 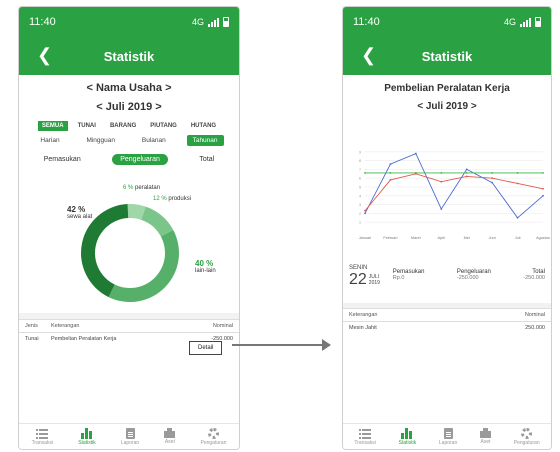 What do you see at coordinates (543, 238) in the screenshot?
I see `x-tick-label-7: Agustus` at bounding box center [543, 238].